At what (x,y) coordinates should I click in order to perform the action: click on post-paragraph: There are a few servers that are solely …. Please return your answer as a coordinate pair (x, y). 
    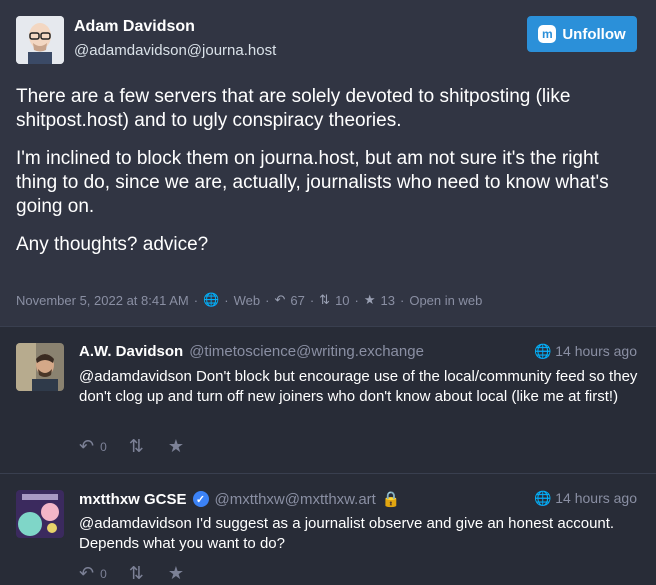
    Looking at the image, I should click on (293, 108).